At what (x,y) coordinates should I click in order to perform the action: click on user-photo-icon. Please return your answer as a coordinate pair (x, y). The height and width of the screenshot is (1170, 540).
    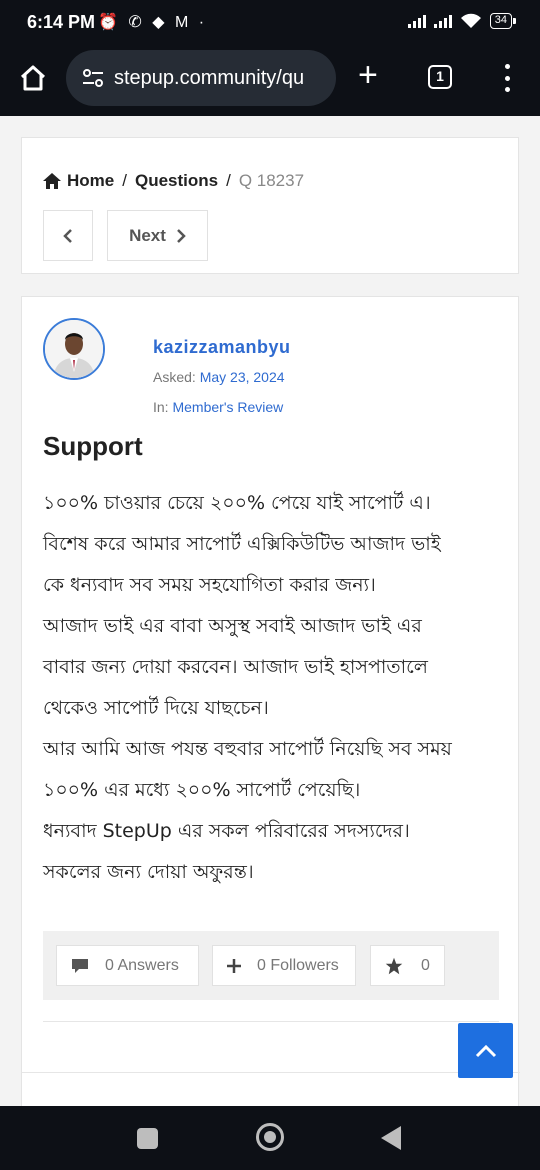
    Looking at the image, I should click on (74, 349).